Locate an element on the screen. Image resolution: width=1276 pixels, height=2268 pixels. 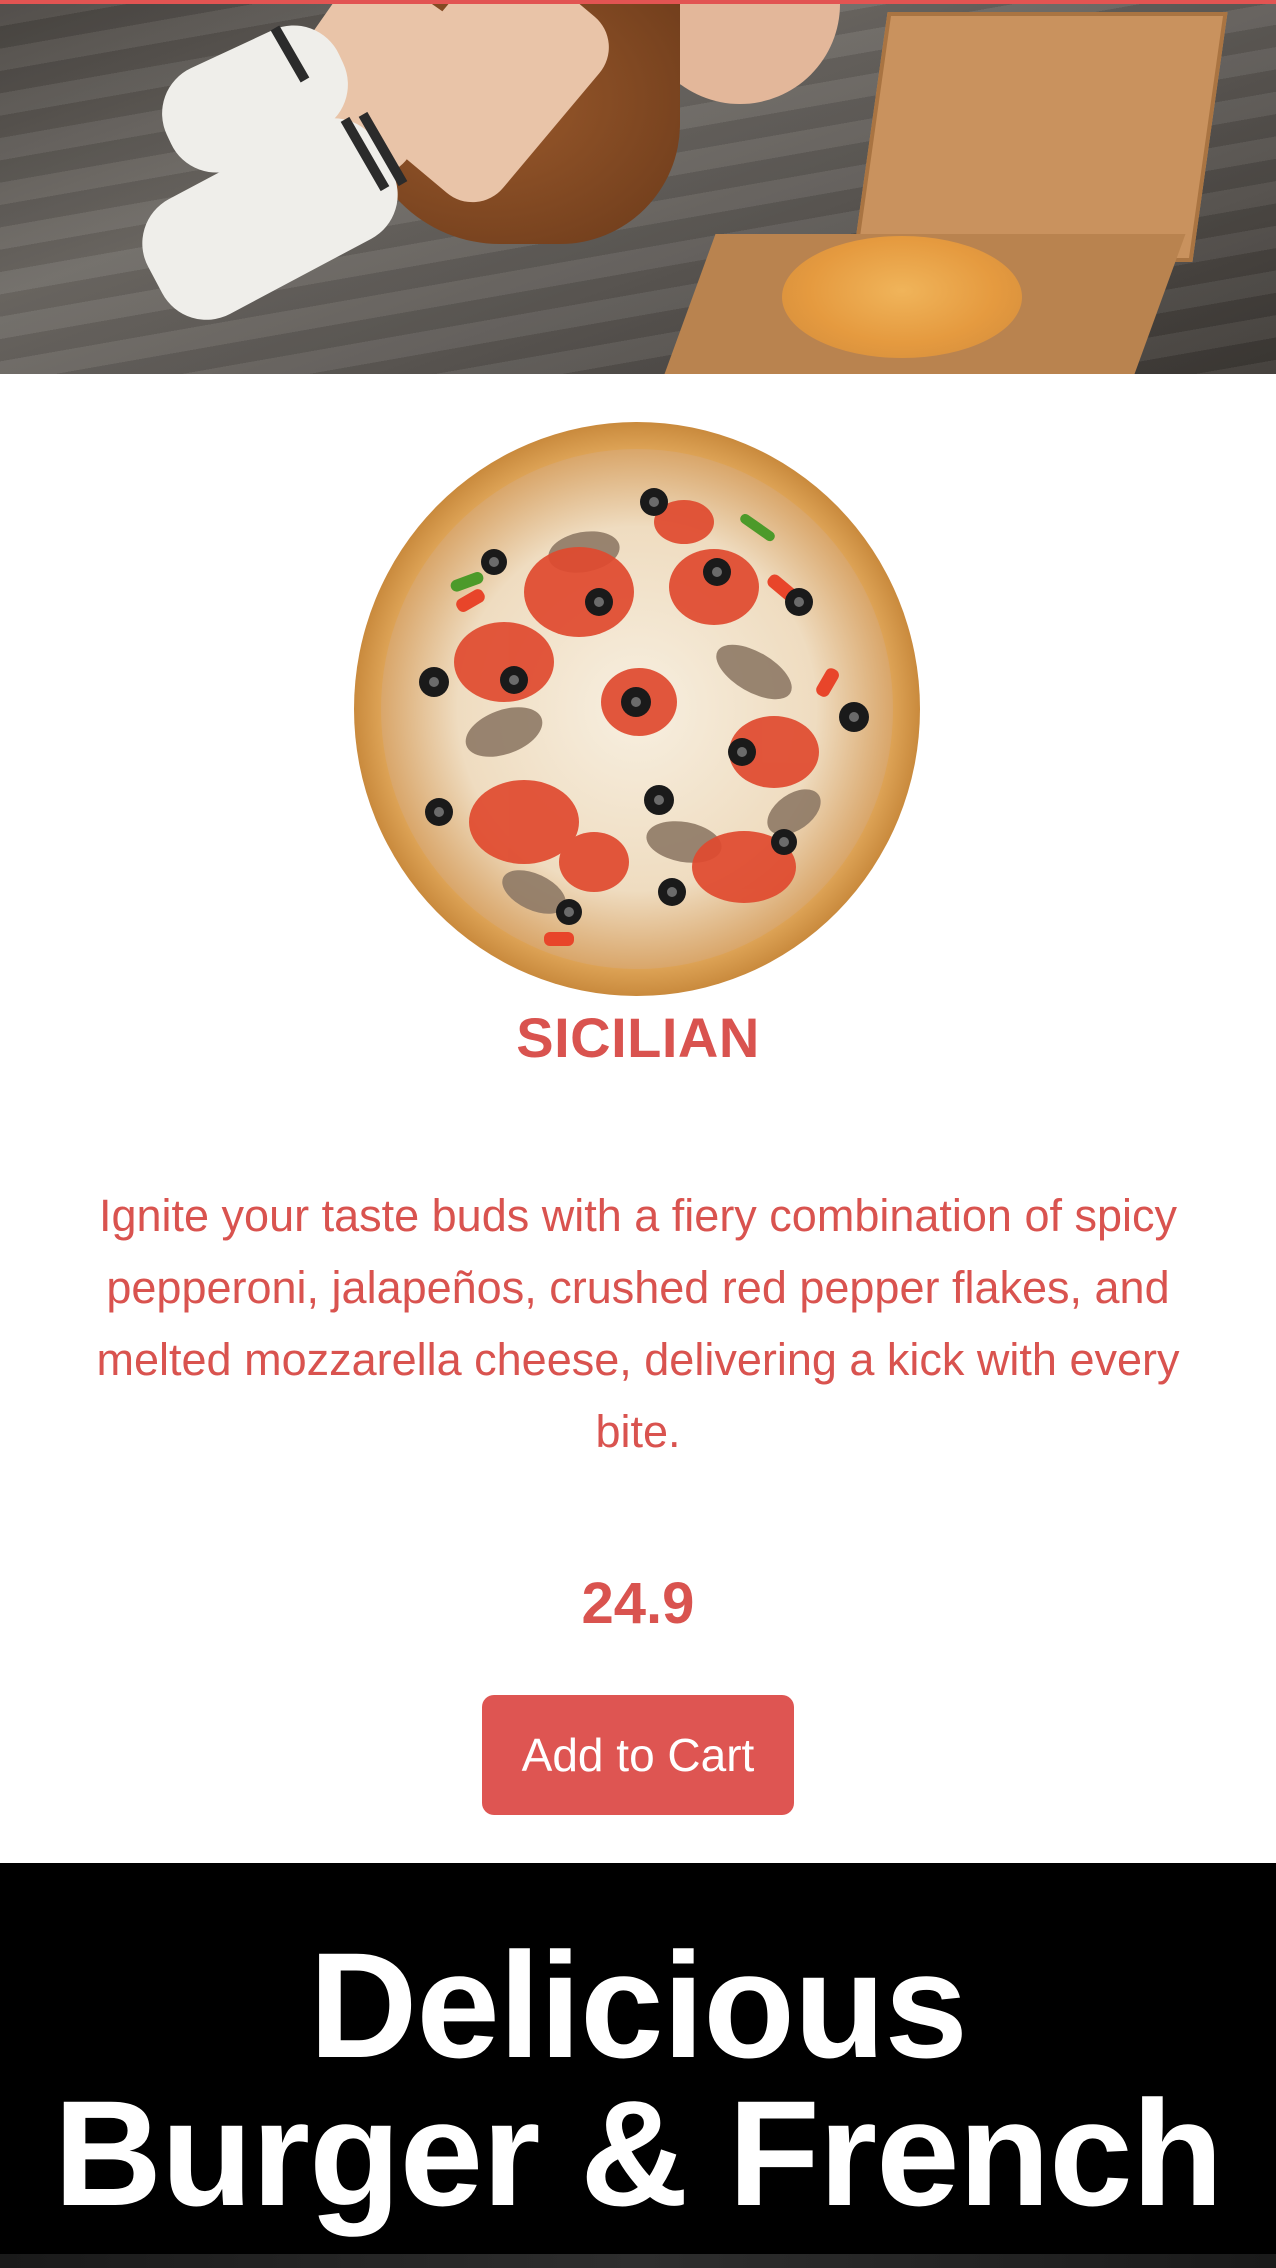
product-price: 24.9 is located at coordinates (638, 1603).